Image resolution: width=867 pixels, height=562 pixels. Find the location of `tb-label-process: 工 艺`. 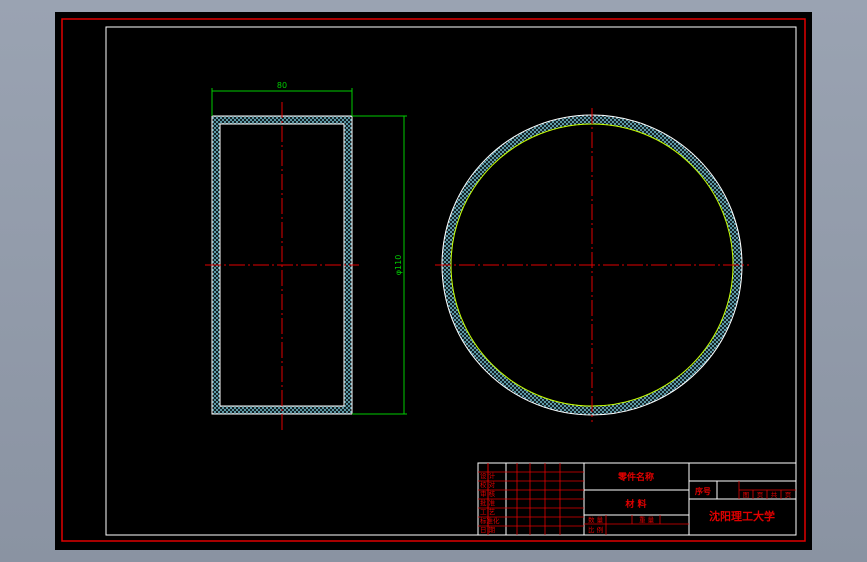

tb-label-process: 工 艺 is located at coordinates (488, 512).